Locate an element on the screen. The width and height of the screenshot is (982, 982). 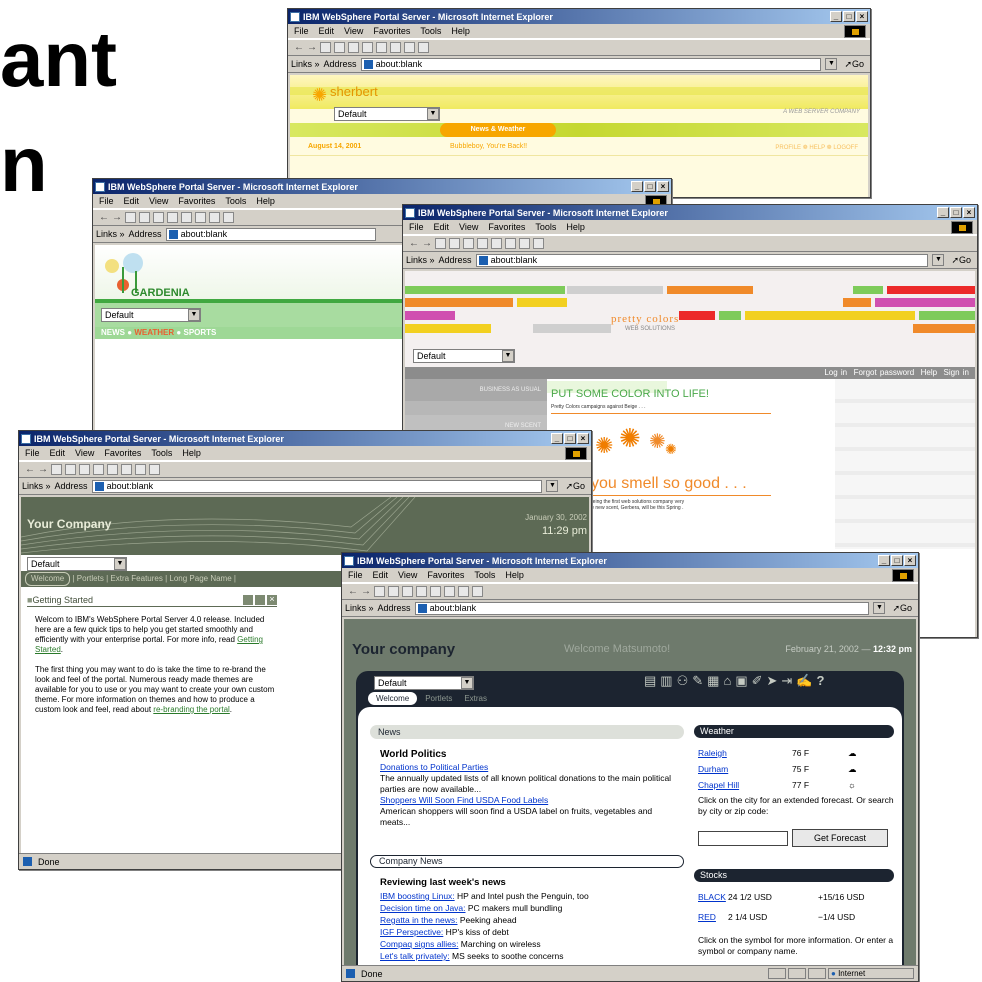
nav-weather: WEATHER is located at coordinates (154, 332).